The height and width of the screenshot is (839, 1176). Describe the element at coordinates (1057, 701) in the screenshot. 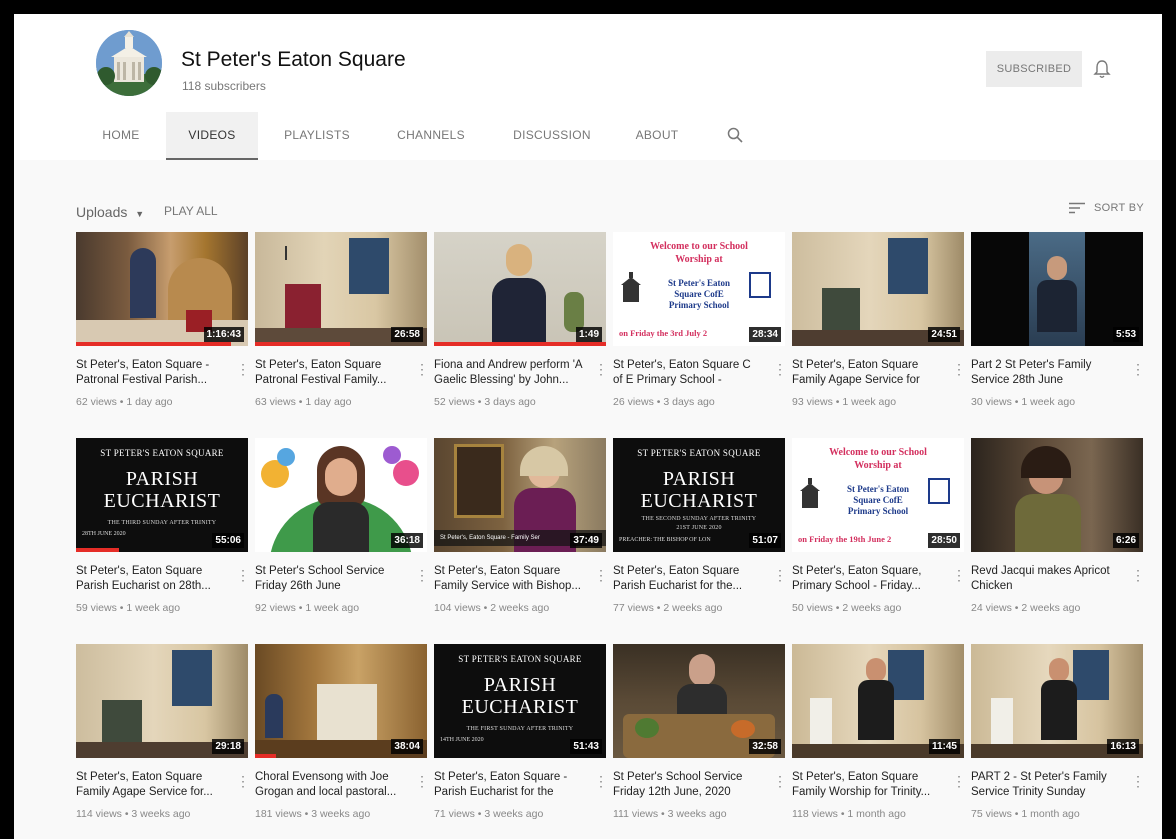

I see `video-thumbnail: 16:13` at that location.